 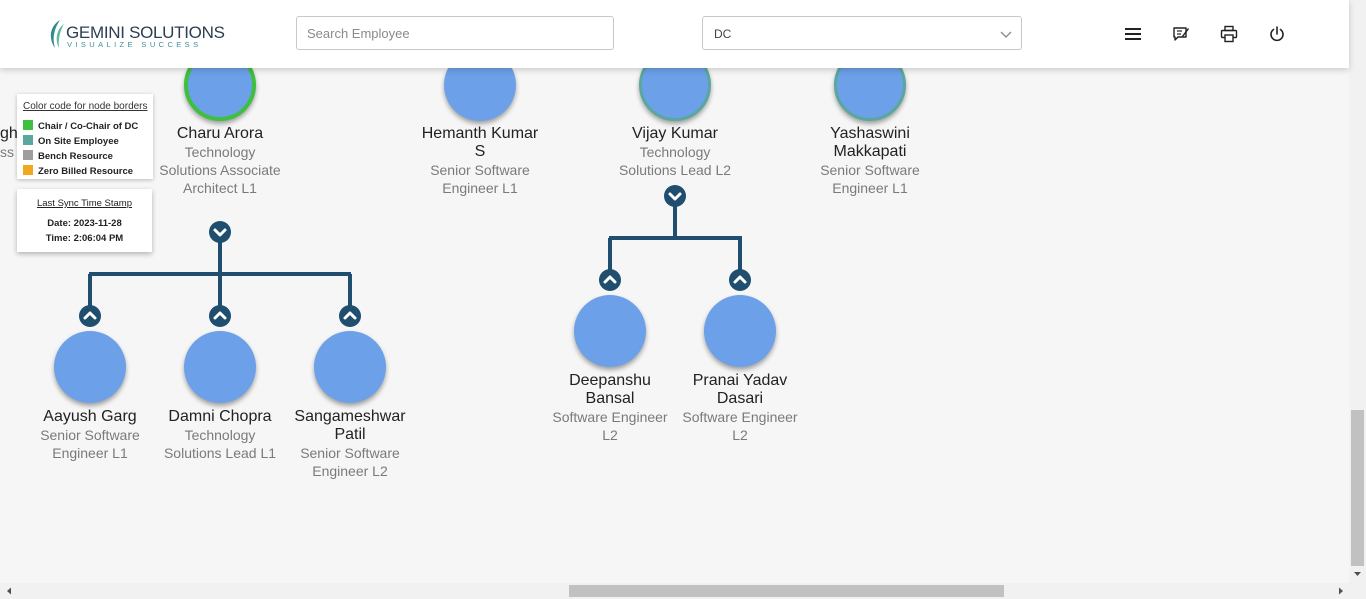 What do you see at coordinates (84, 223) in the screenshot?
I see `sync-date: Date: 2023-11-28` at bounding box center [84, 223].